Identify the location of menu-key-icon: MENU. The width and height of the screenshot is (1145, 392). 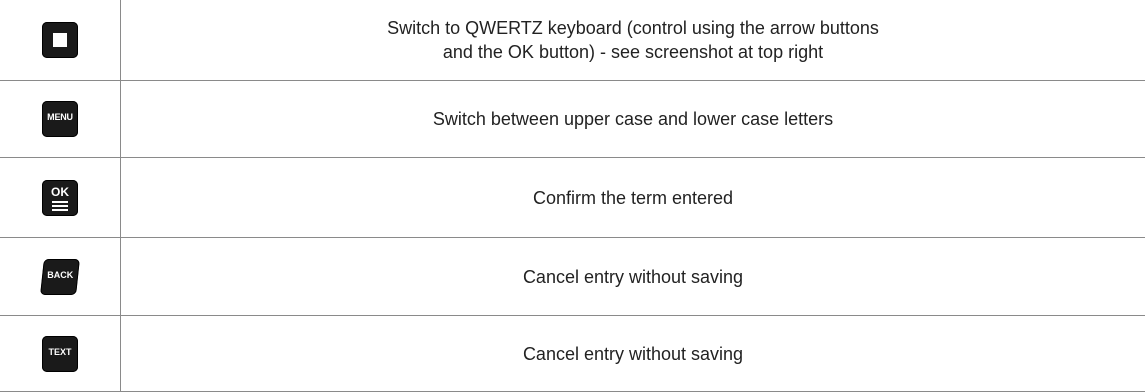
(60, 119).